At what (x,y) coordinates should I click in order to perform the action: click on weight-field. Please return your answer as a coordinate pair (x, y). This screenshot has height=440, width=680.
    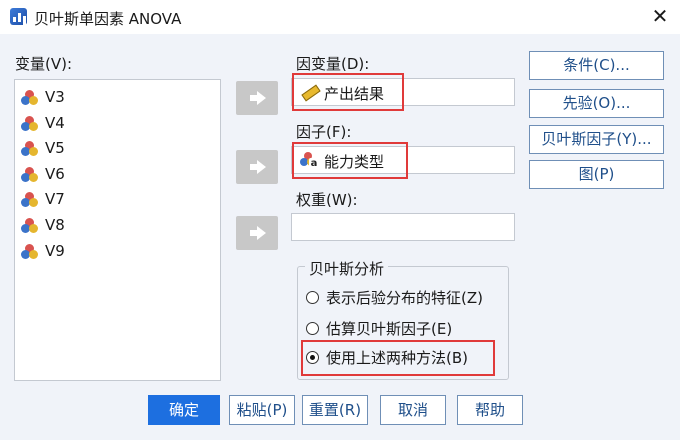
    Looking at the image, I should click on (403, 227).